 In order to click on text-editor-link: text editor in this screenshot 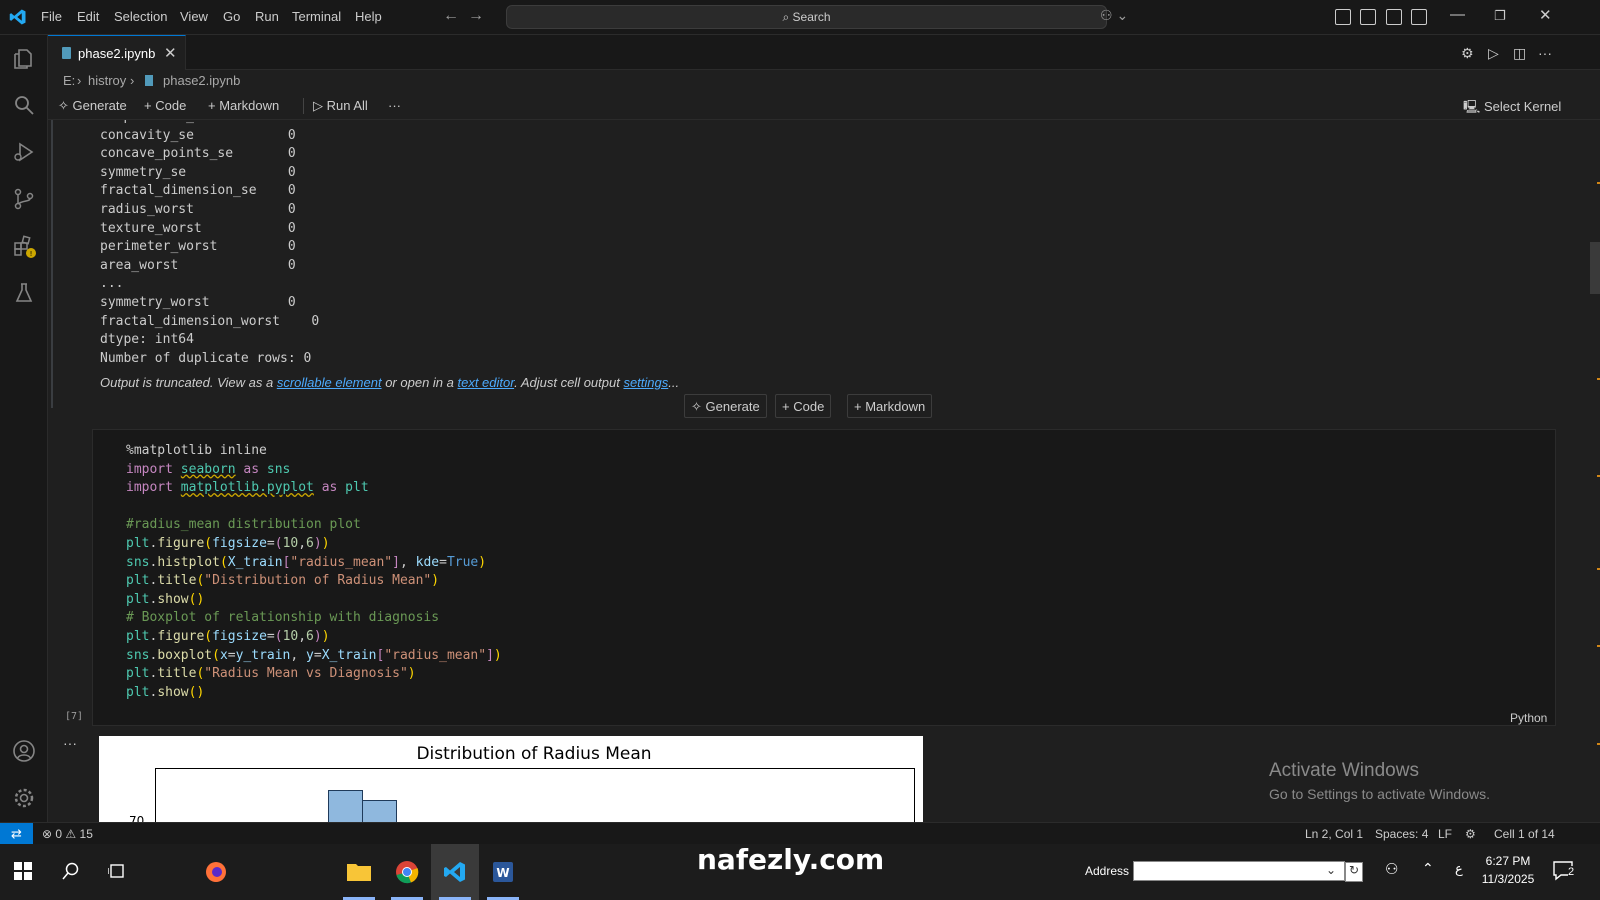, I will do `click(485, 382)`.